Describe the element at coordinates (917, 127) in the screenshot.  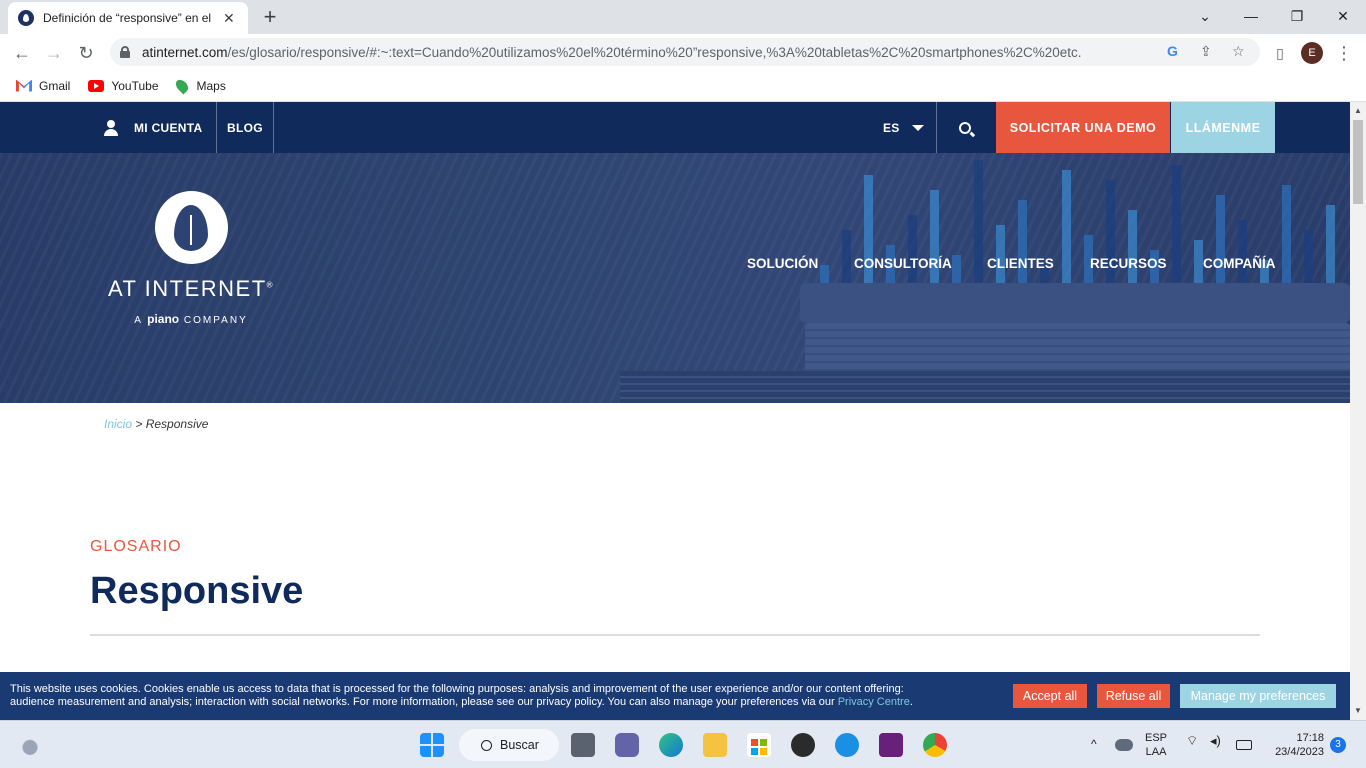
I see `caret-down-icon` at that location.